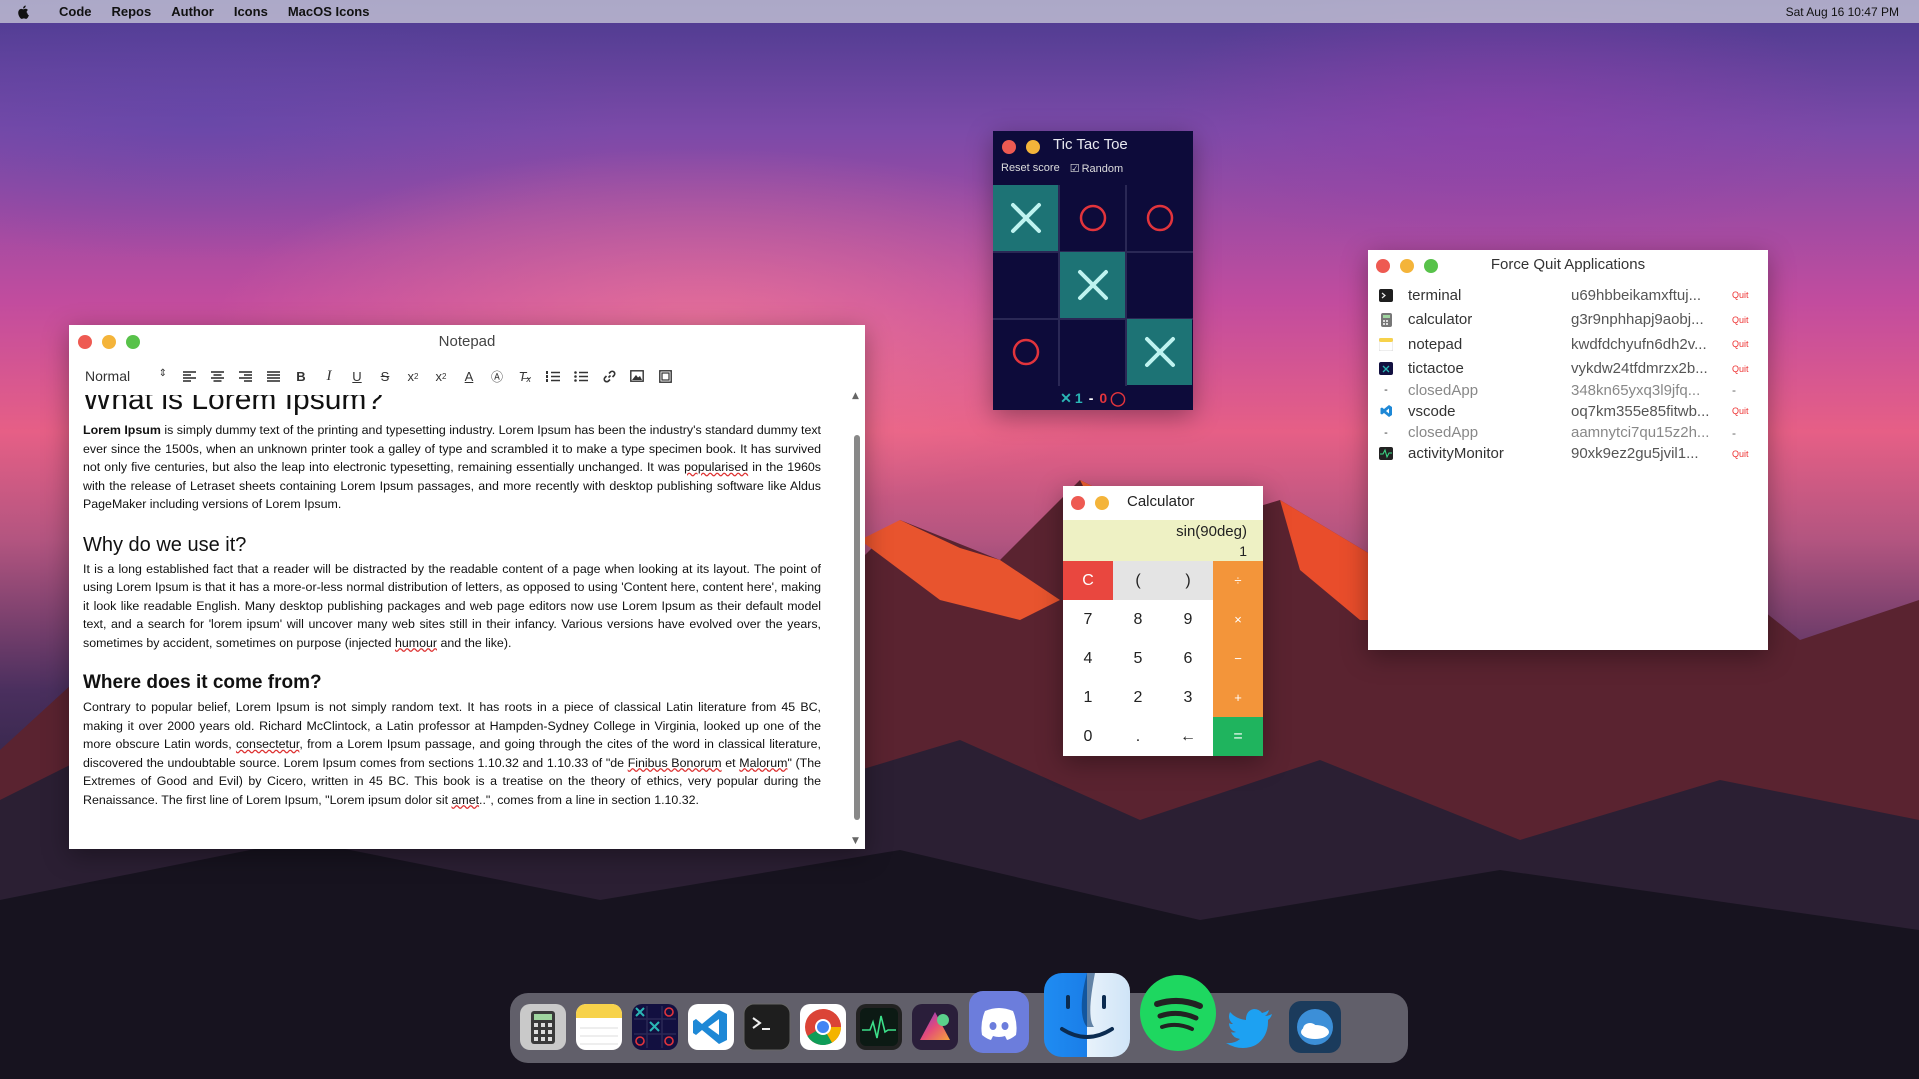 The height and width of the screenshot is (1079, 1919). I want to click on process-row: - closedApp aamnytci7qu15z2h... -, so click(1569, 433).